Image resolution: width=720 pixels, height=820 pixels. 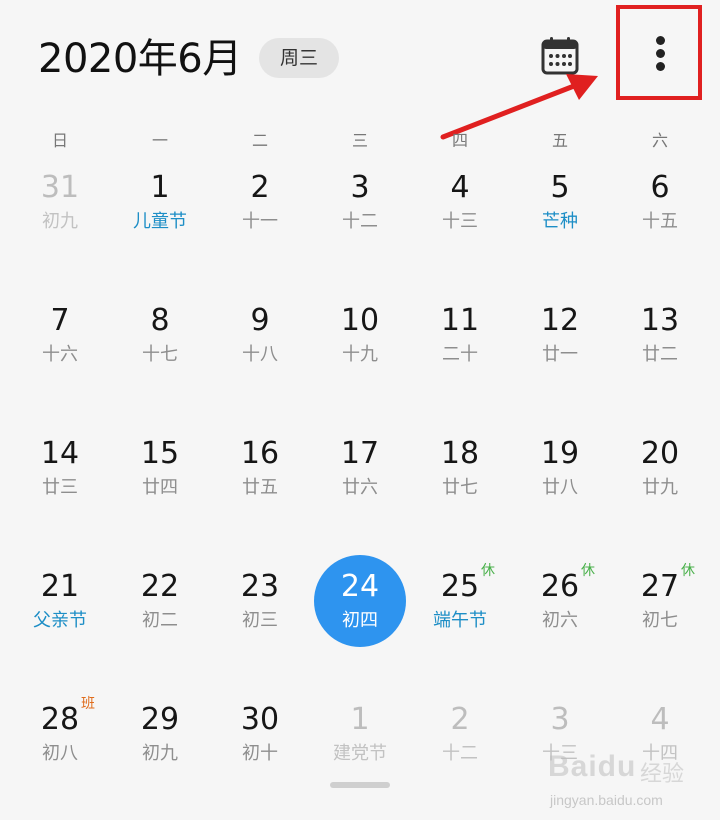 What do you see at coordinates (660, 496) in the screenshot?
I see `day-cell: 20 廿九` at bounding box center [660, 496].